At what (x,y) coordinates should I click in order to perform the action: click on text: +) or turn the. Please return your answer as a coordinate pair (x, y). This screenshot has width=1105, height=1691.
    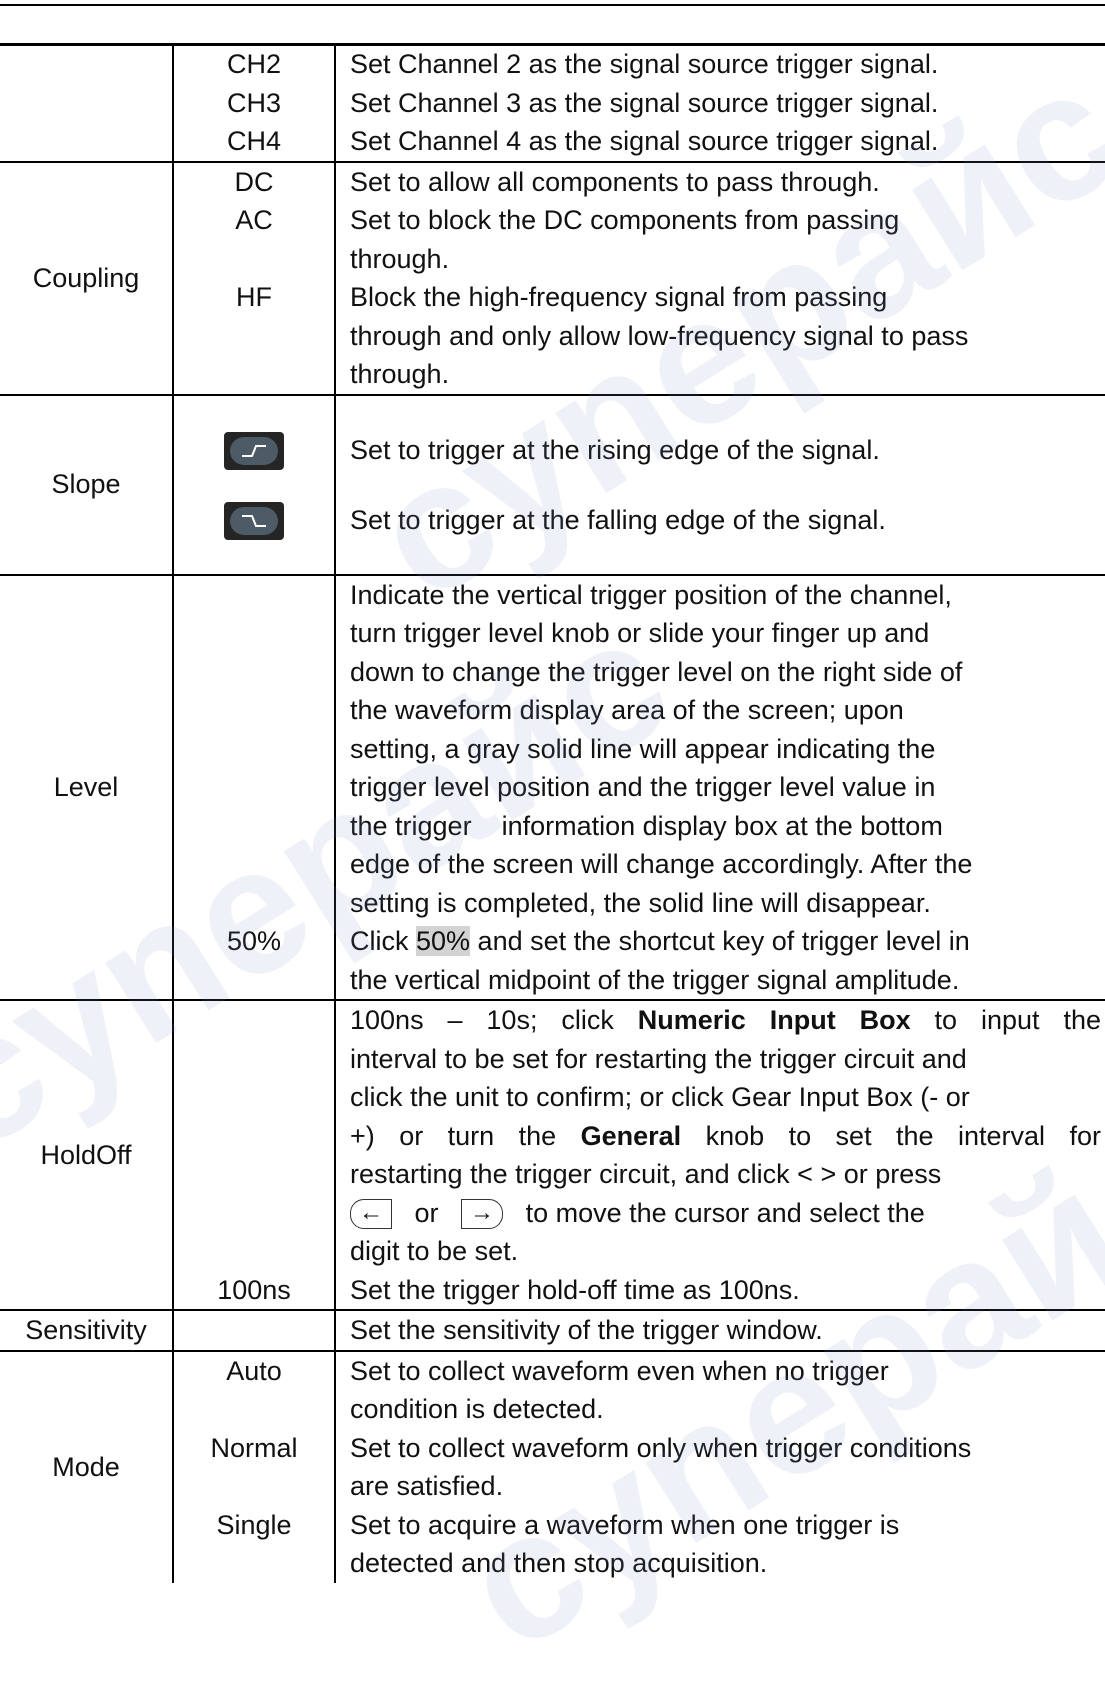
    Looking at the image, I should click on (465, 1135).